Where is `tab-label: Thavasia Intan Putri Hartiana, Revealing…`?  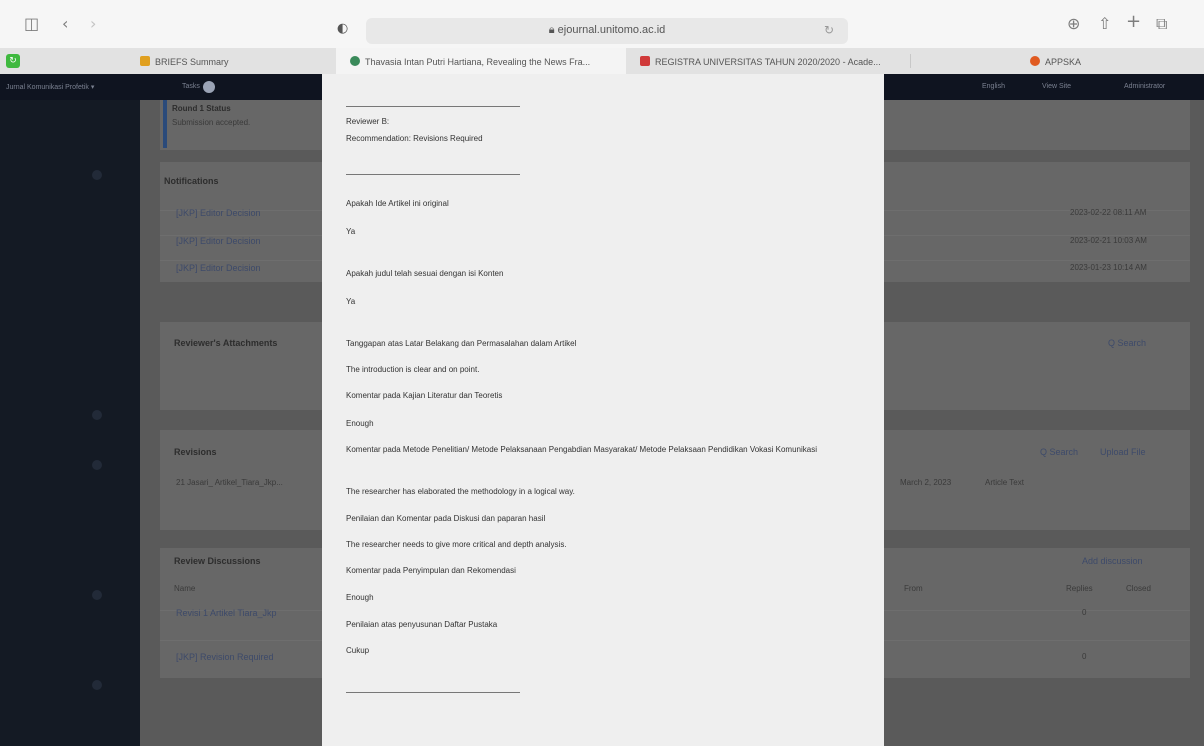 tab-label: Thavasia Intan Putri Hartiana, Revealing… is located at coordinates (478, 62).